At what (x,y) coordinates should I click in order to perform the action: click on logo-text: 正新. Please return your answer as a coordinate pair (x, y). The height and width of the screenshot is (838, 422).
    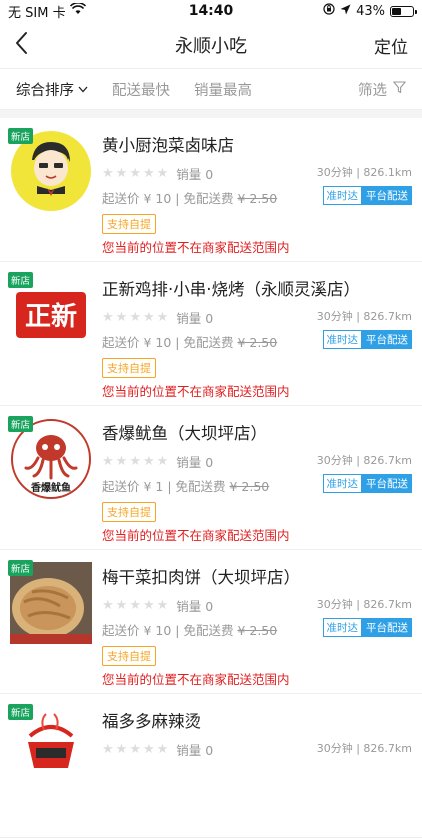
    Looking at the image, I should click on (51, 316).